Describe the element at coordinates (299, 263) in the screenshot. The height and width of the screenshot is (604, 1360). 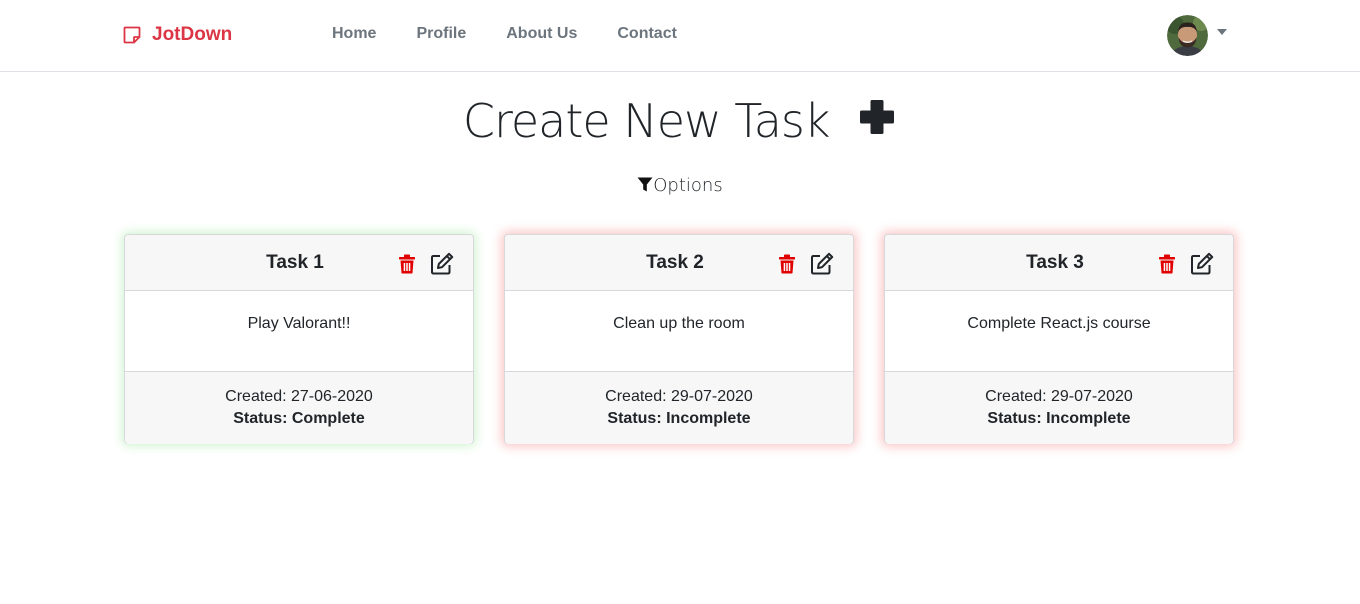
I see `task-card-header: Task 1` at that location.